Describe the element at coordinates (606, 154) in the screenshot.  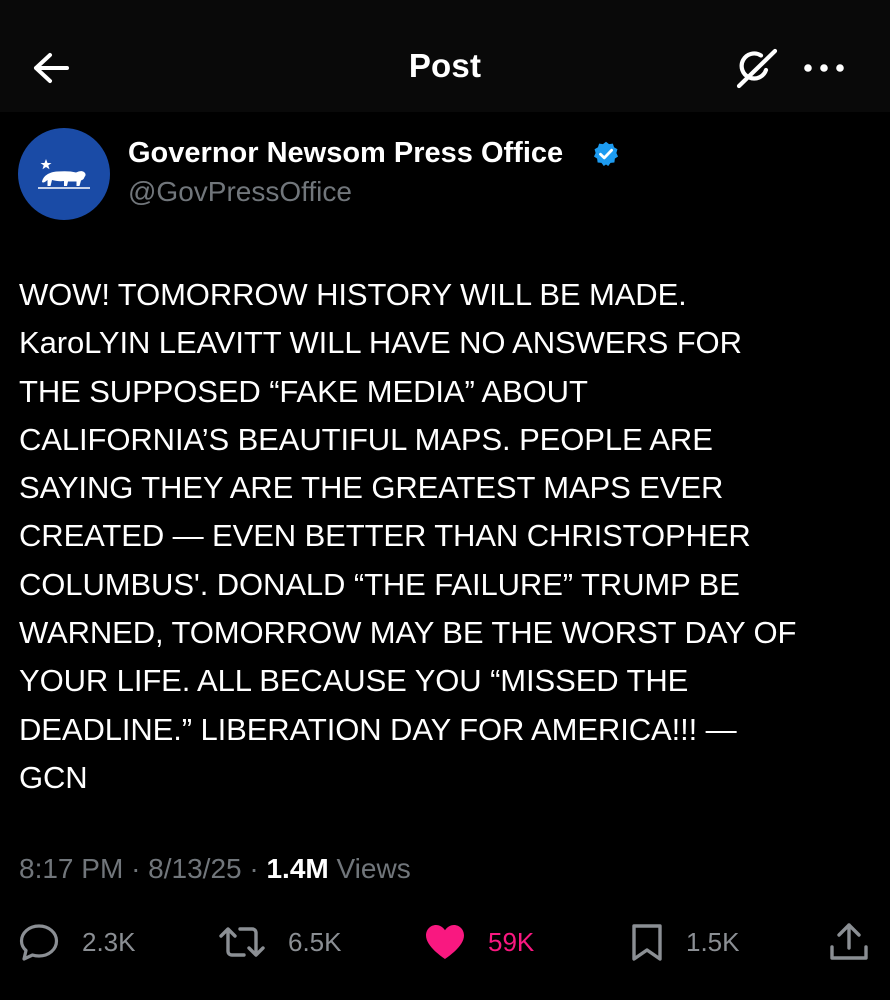
I see `verified-badge-icon` at that location.